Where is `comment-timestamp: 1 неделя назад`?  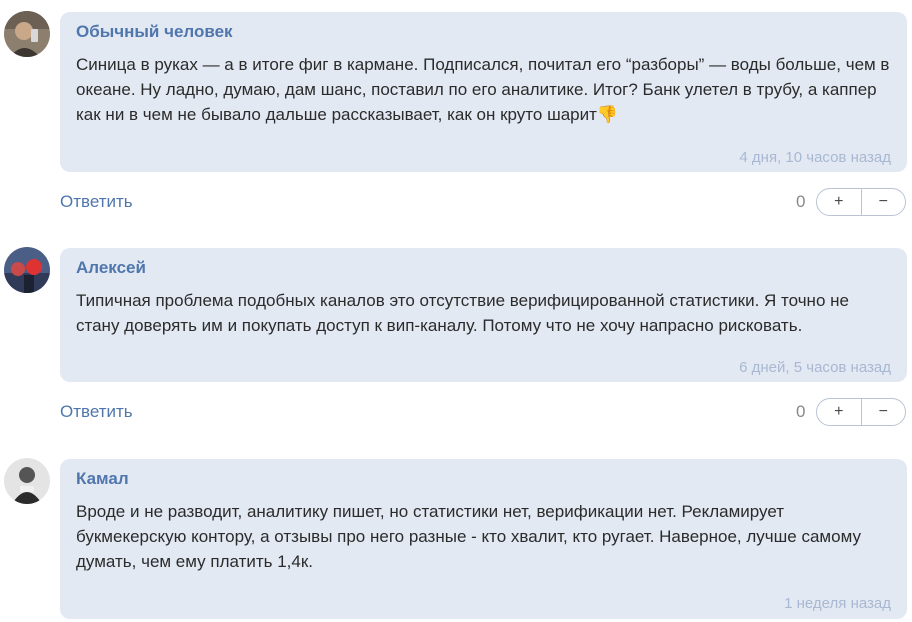 comment-timestamp: 1 неделя назад is located at coordinates (837, 603).